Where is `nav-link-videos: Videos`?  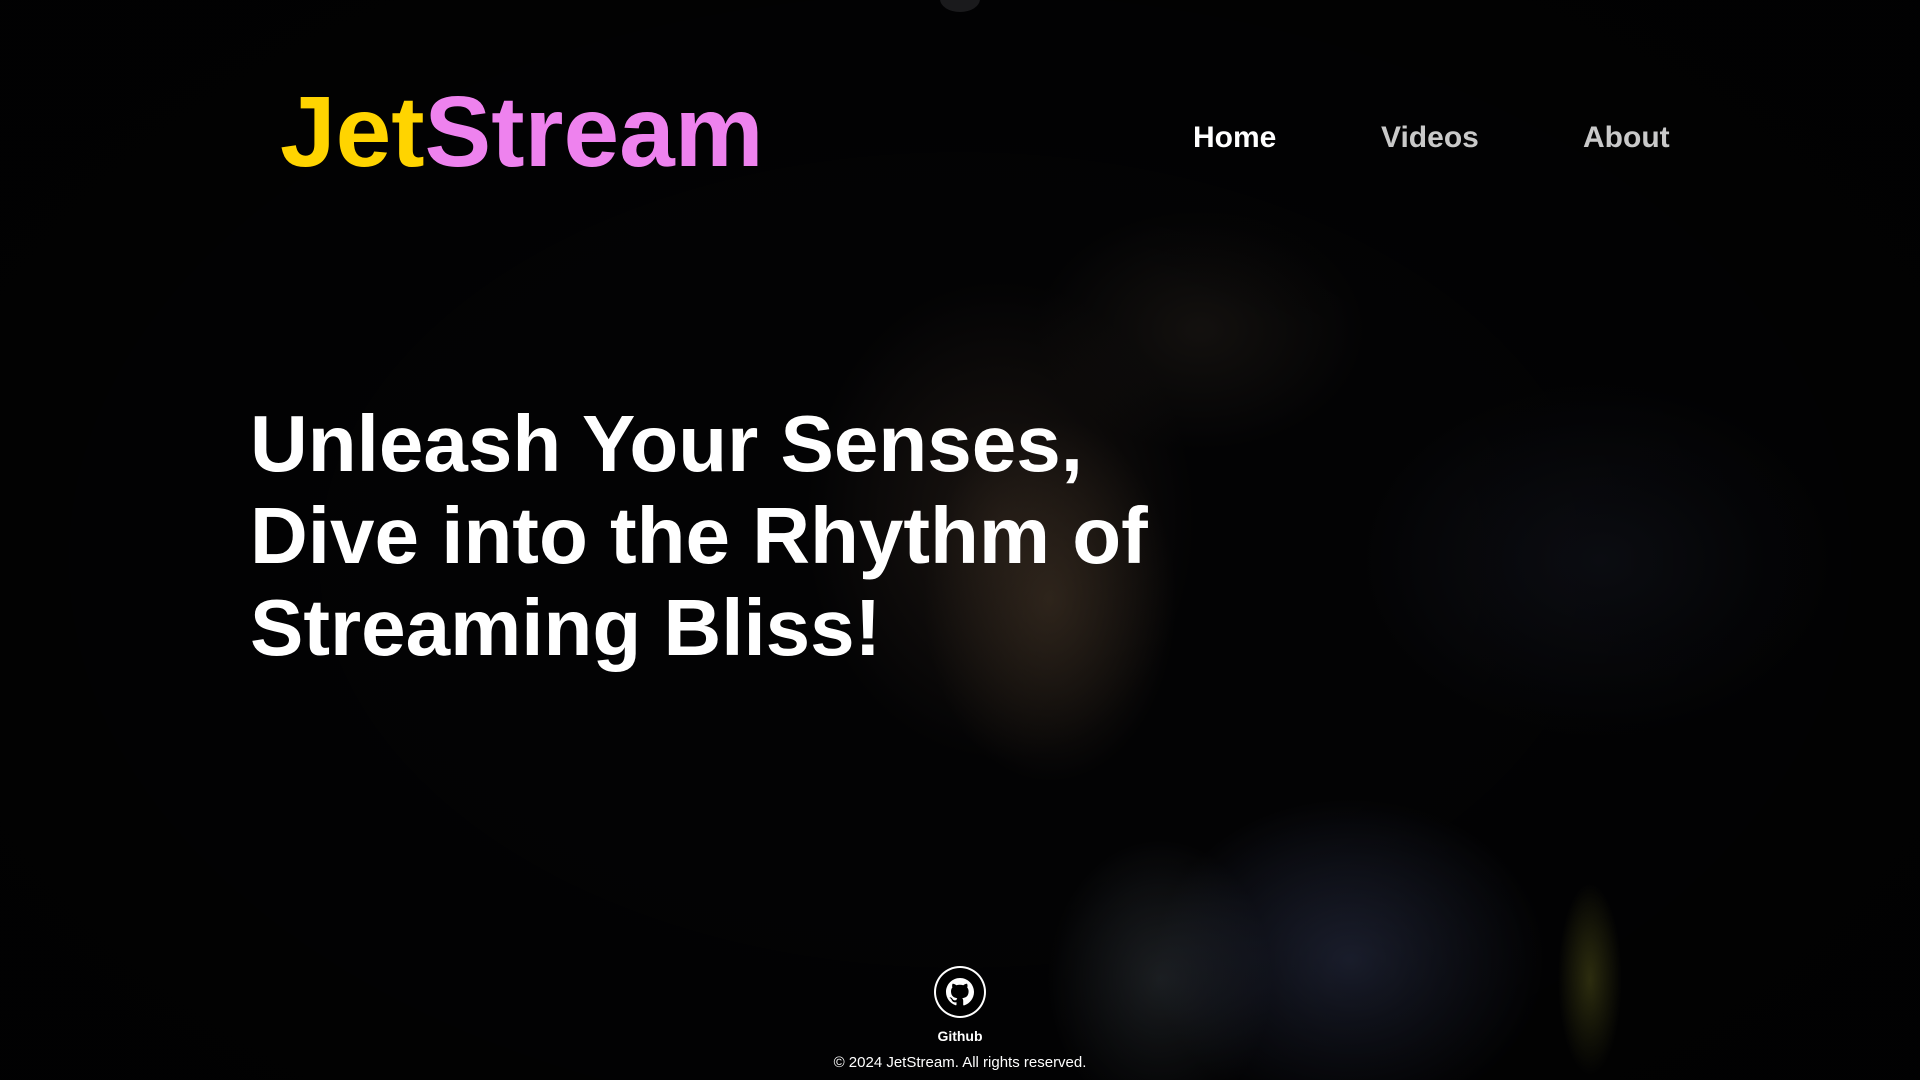 nav-link-videos: Videos is located at coordinates (1482, 138).